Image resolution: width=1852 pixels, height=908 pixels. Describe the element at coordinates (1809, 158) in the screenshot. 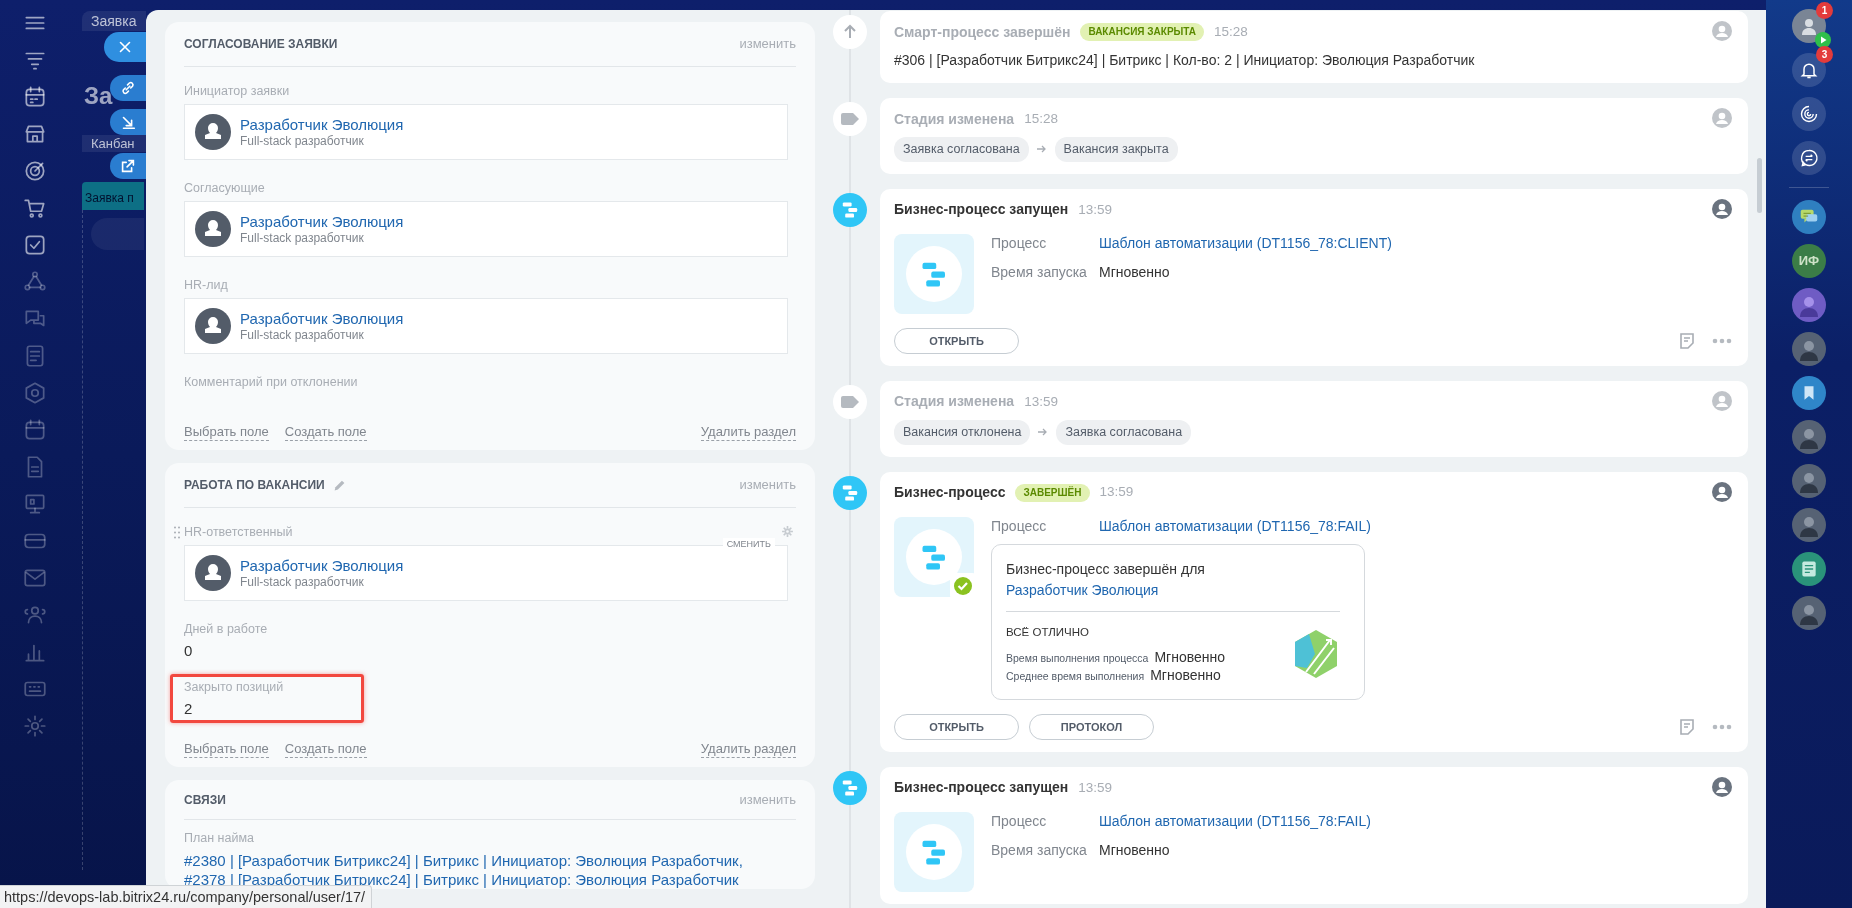

I see `chat-button` at that location.